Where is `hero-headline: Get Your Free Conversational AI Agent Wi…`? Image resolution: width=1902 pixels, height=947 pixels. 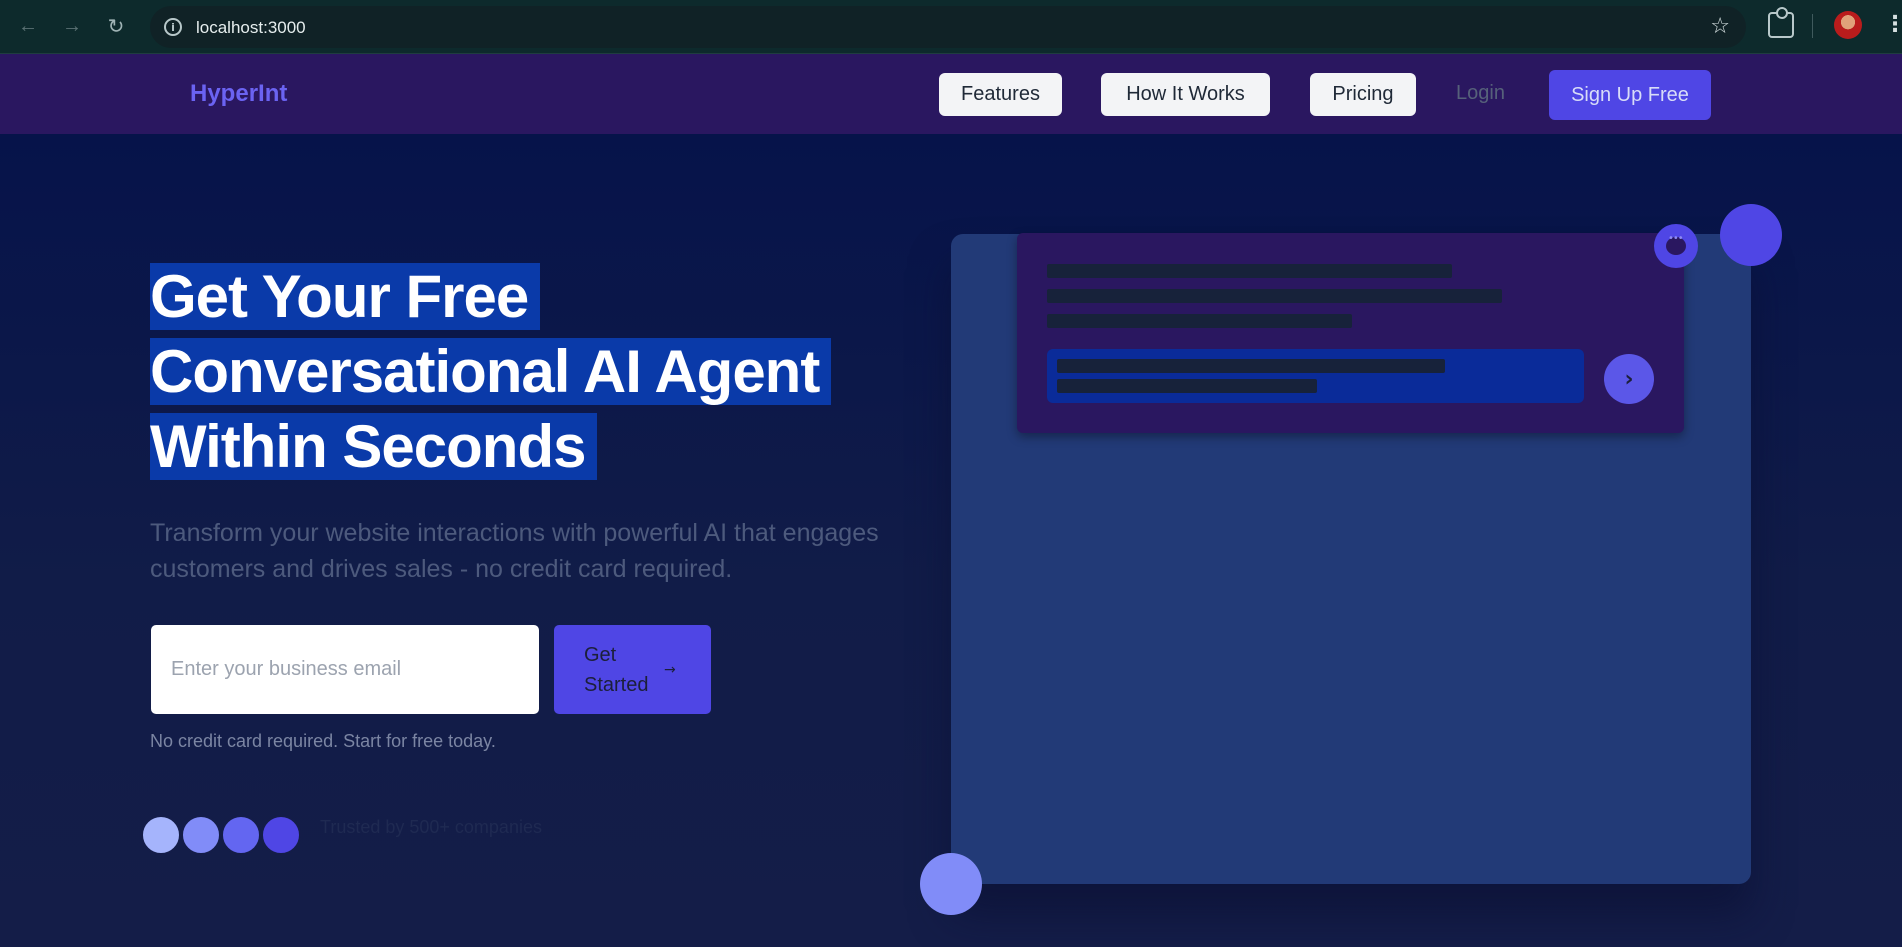 hero-headline: Get Your Free Conversational AI Agent Wi… is located at coordinates (510, 371).